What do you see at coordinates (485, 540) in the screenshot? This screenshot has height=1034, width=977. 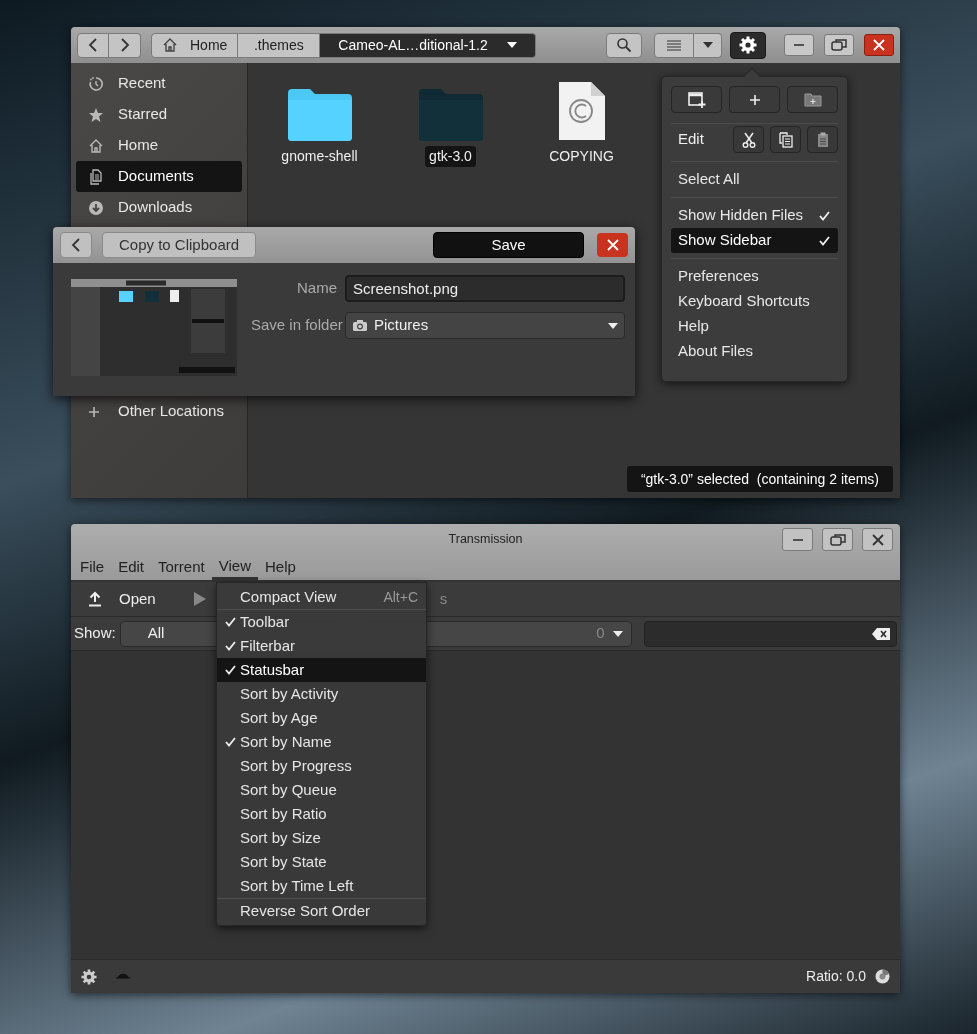 I see `window-title: Transmission` at bounding box center [485, 540].